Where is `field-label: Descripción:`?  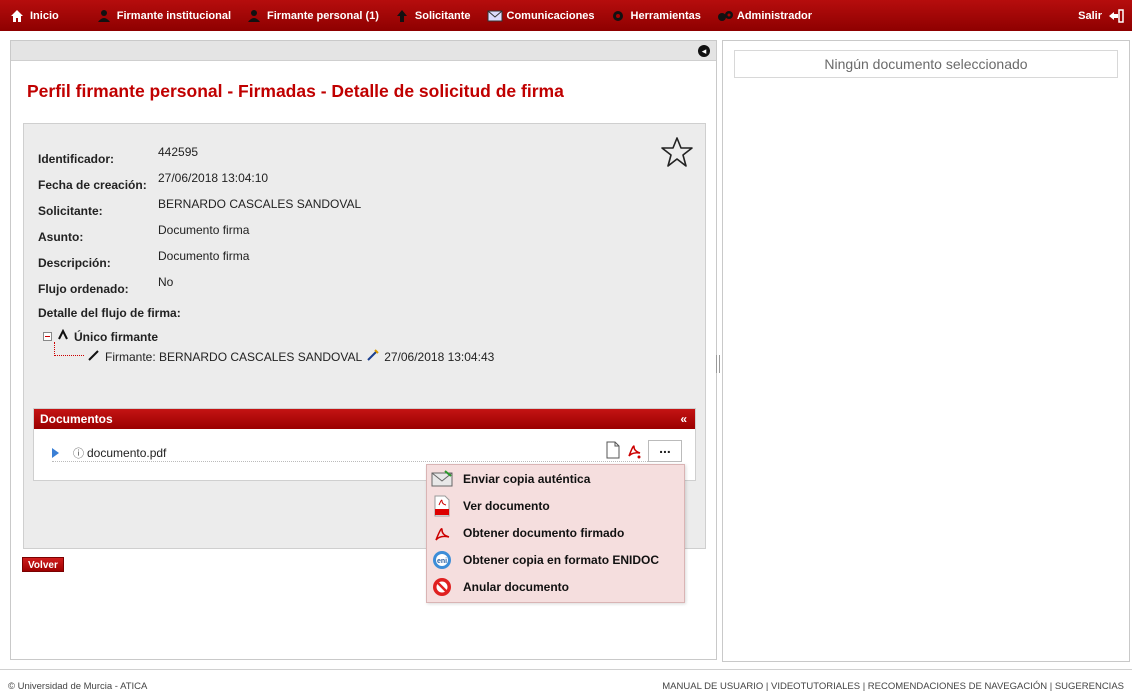
field-label: Descripción: is located at coordinates (74, 263).